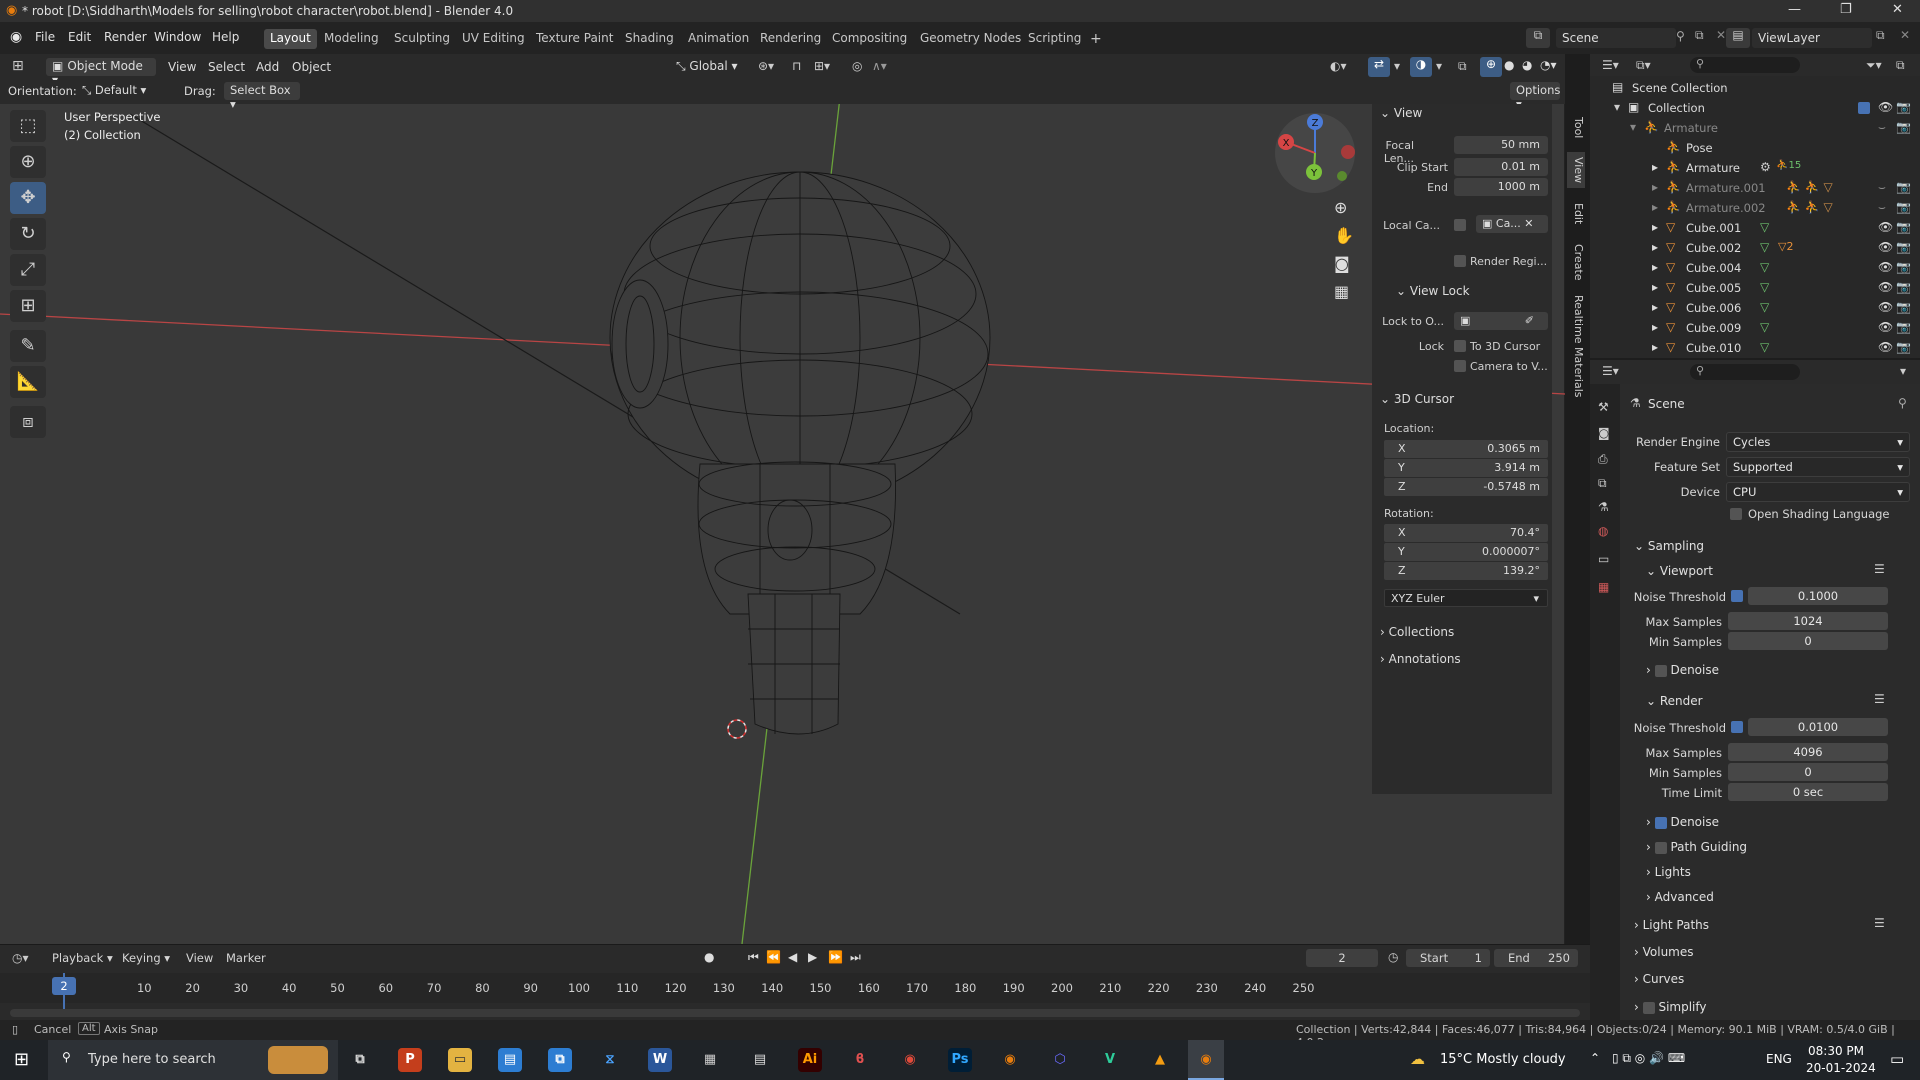 This screenshot has width=1920, height=1080. Describe the element at coordinates (1420, 659) in the screenshot. I see `annotations-section: › Annotations` at that location.